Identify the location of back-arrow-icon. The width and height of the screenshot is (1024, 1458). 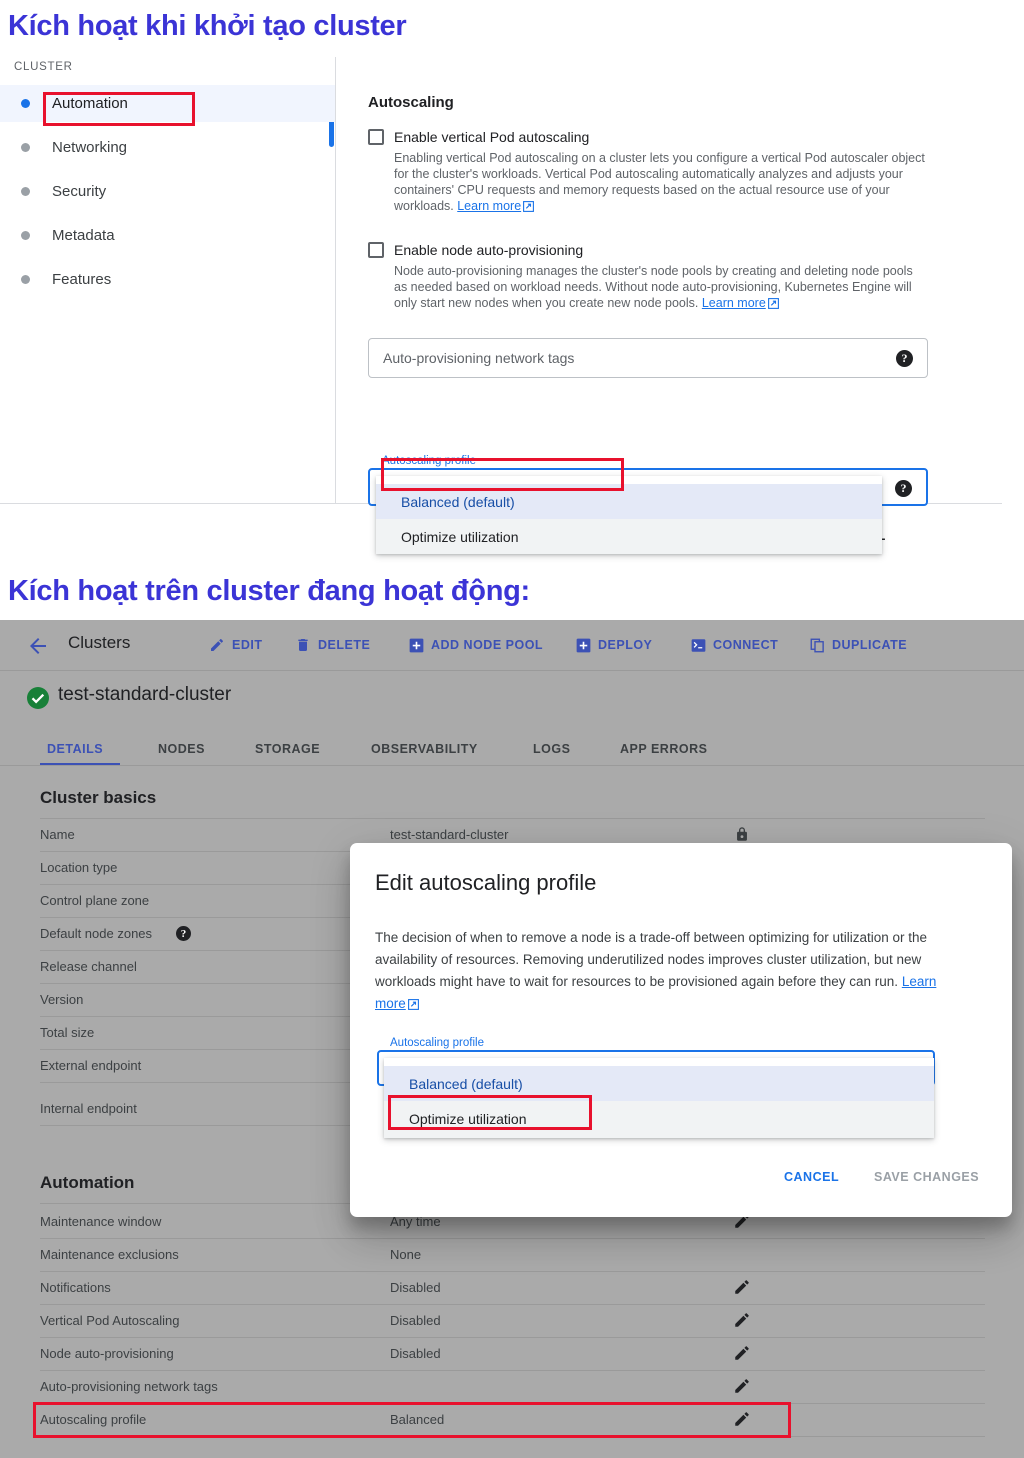
(38, 646).